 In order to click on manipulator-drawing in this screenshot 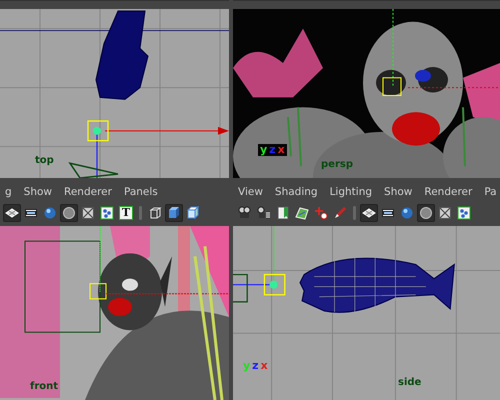, I will do `click(259, 261)`.